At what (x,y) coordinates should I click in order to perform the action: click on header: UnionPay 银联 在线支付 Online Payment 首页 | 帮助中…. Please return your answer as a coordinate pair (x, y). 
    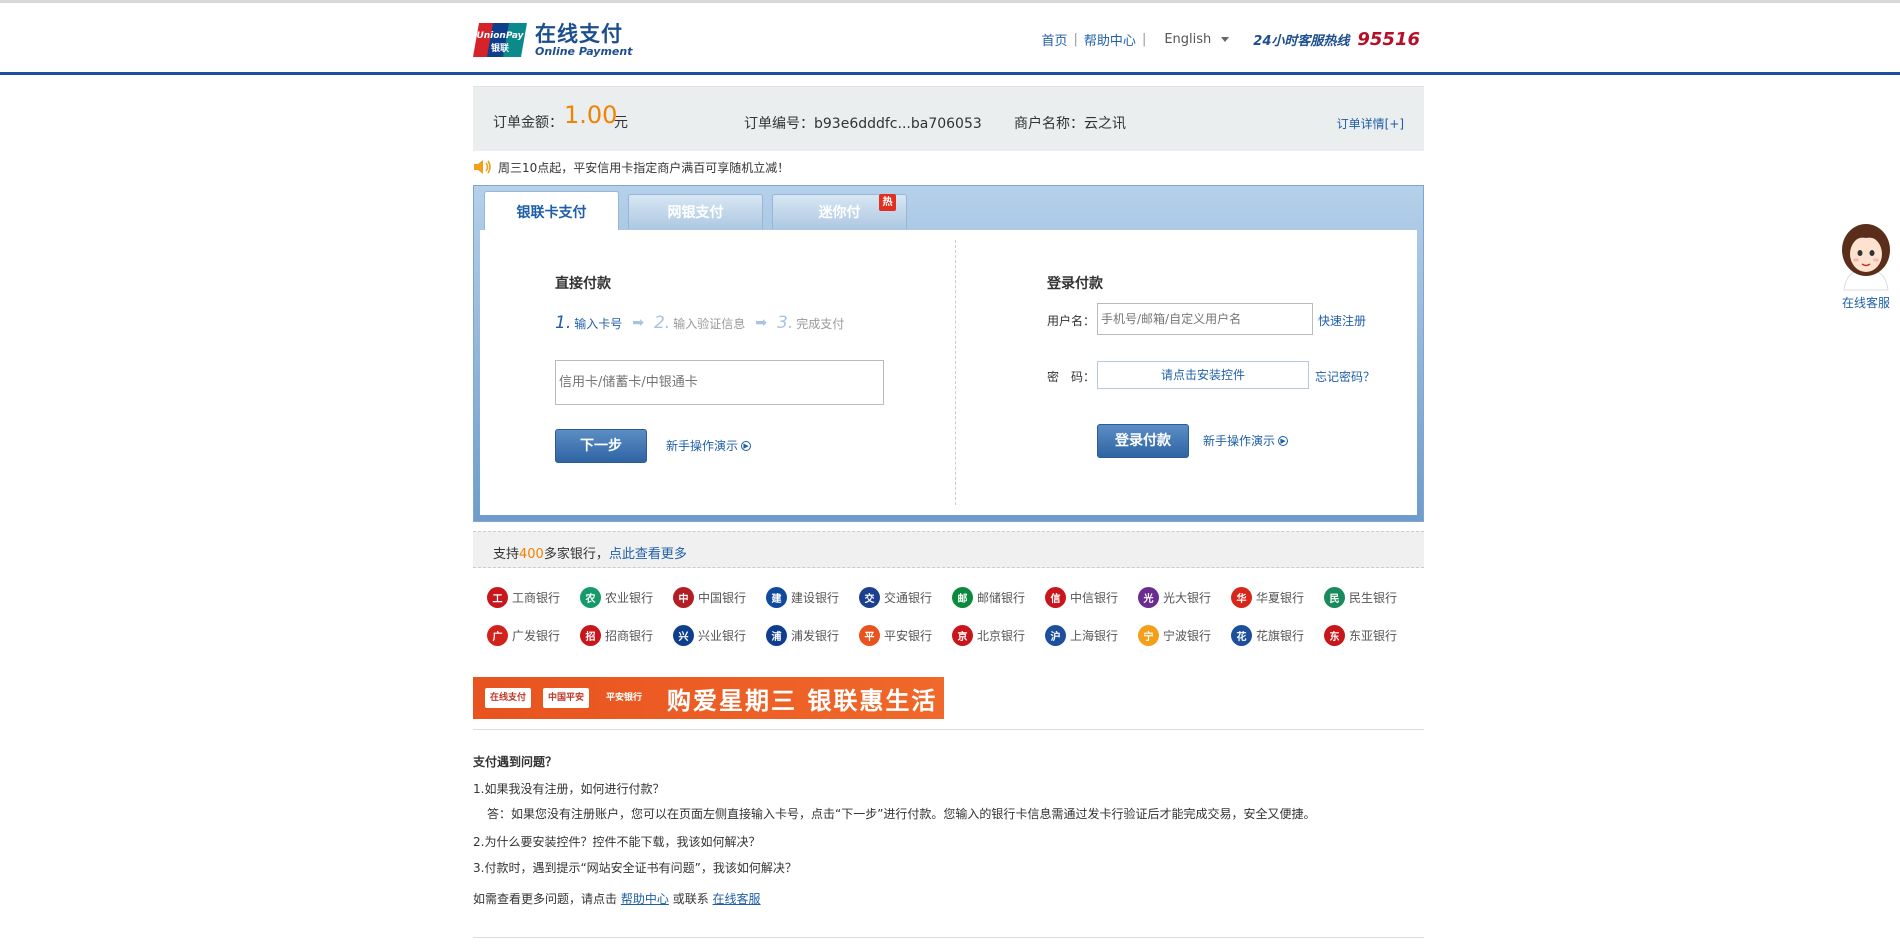
    Looking at the image, I should click on (950, 39).